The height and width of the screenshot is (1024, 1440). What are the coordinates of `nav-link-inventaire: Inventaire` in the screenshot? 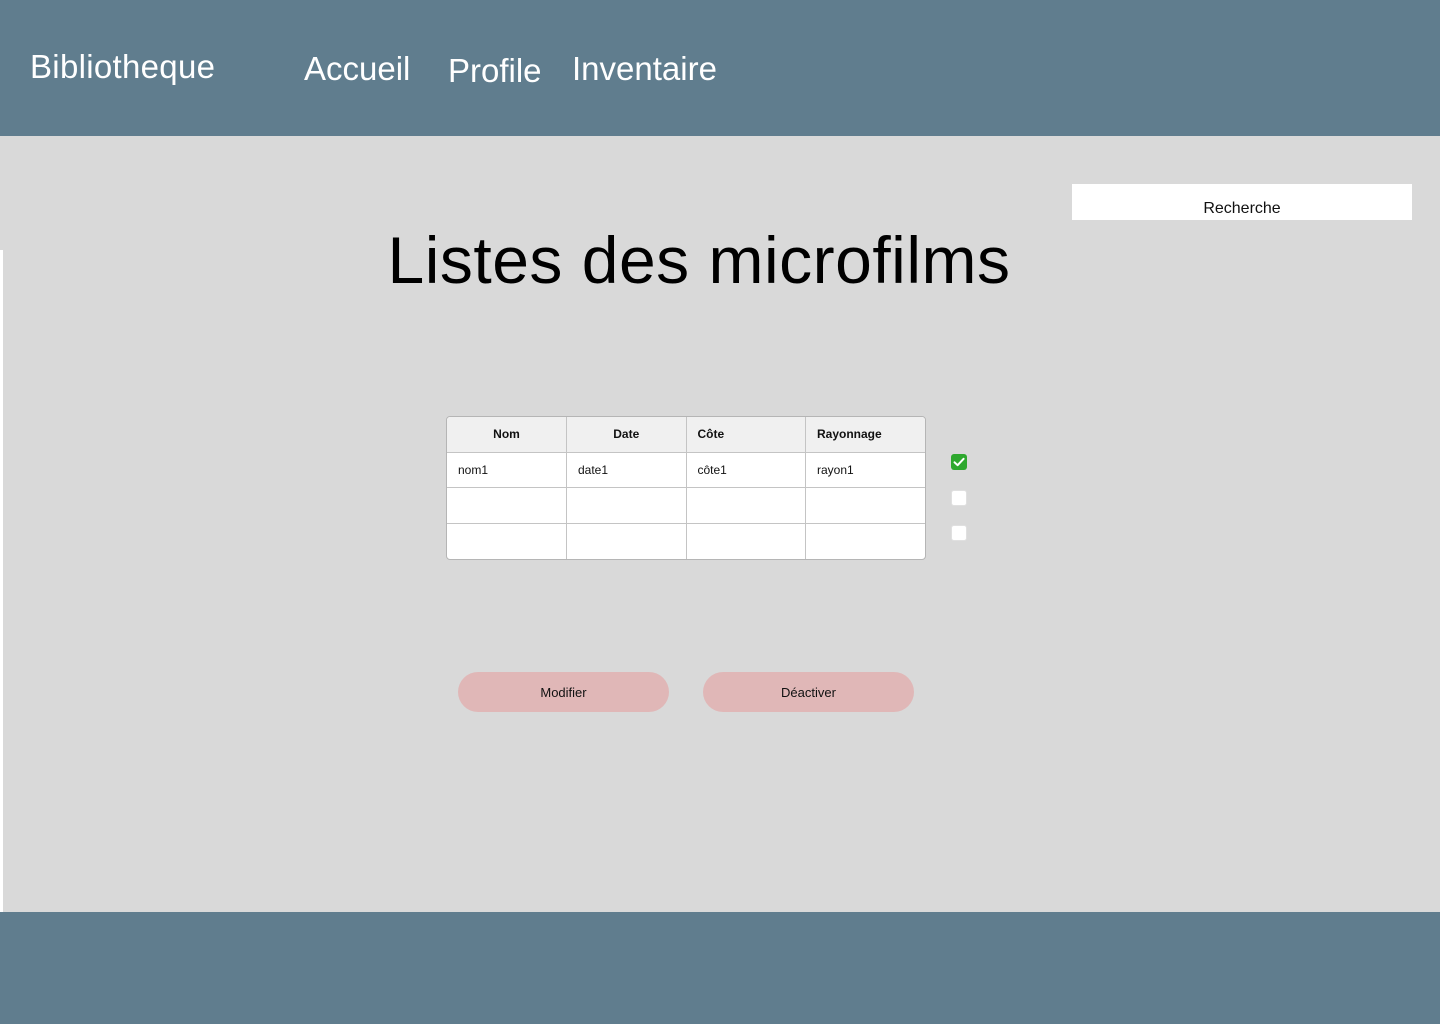 It's located at (644, 69).